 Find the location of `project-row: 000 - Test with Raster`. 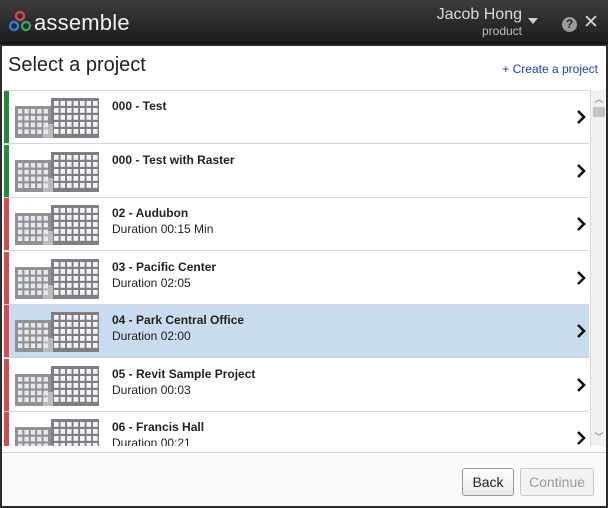

project-row: 000 - Test with Raster is located at coordinates (296, 171).